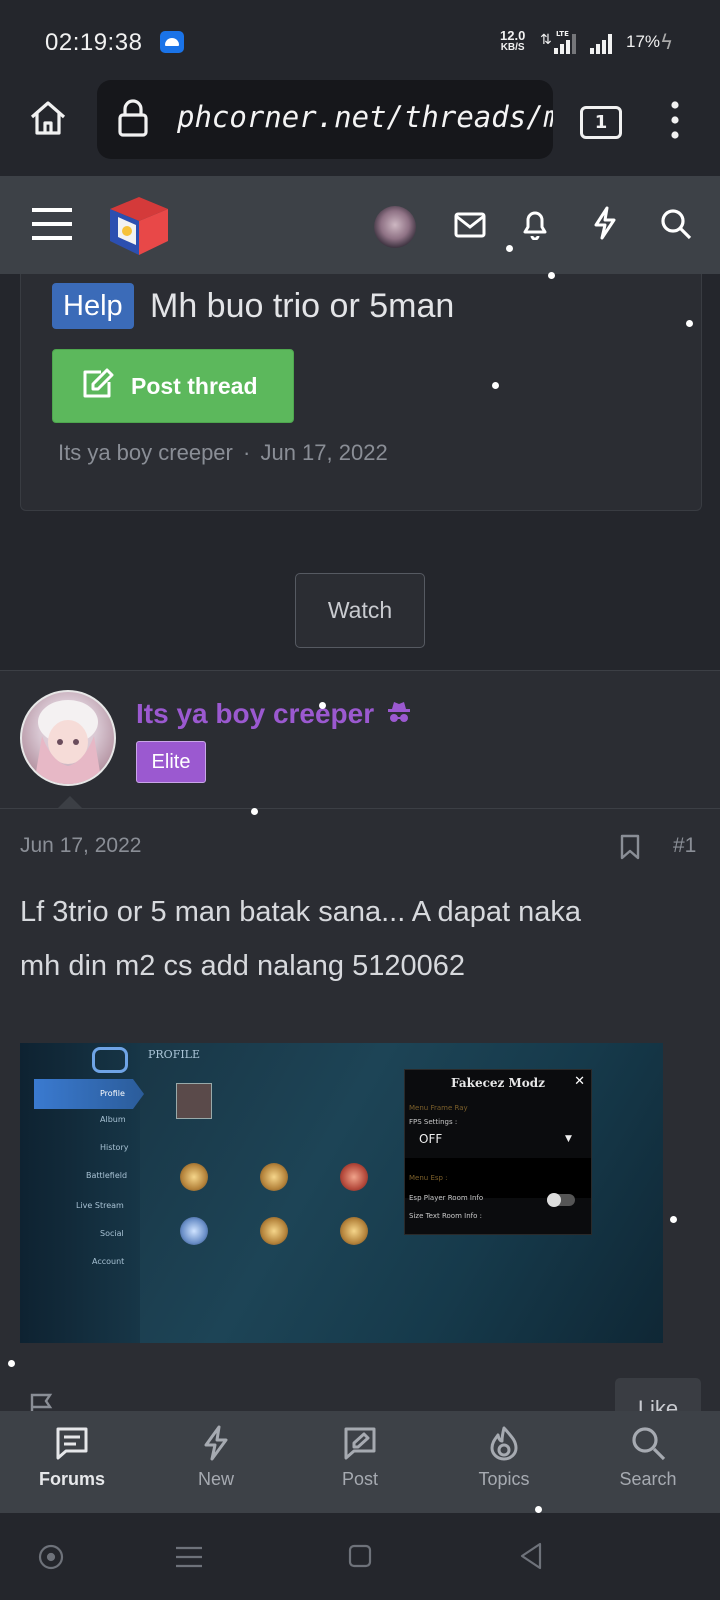  I want to click on image-back-icon, so click(110, 1060).